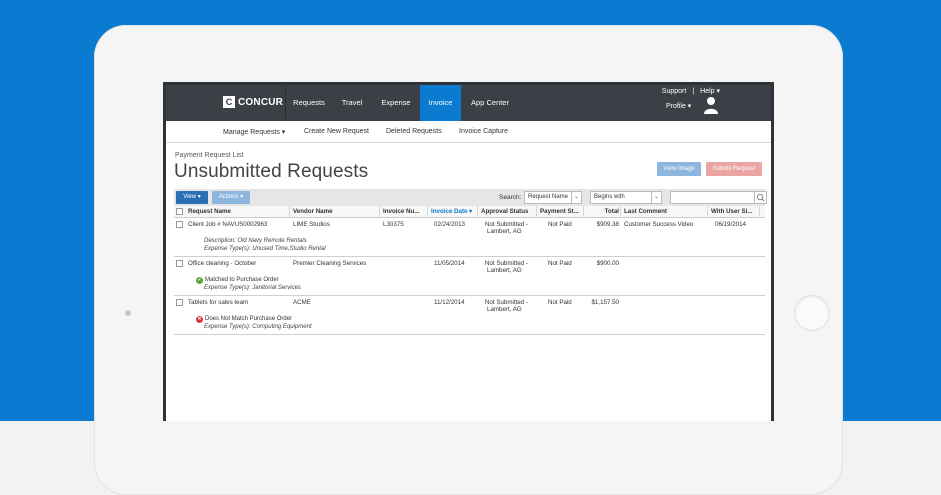  I want to click on nav-travel: Travel, so click(352, 103).